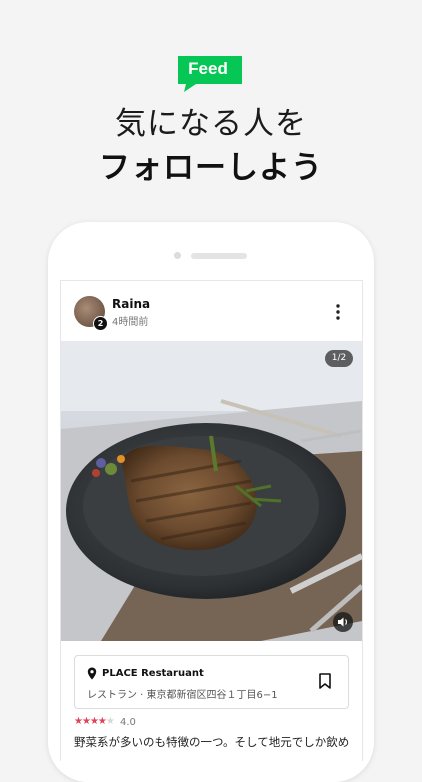  Describe the element at coordinates (130, 322) in the screenshot. I see `post-time: 4時間前` at that location.